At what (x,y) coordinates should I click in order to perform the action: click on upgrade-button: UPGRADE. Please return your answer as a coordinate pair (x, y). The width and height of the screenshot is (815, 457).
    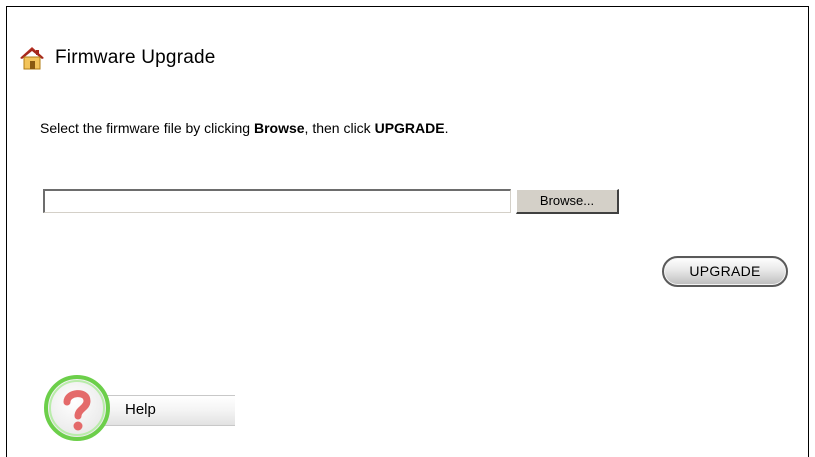
    Looking at the image, I should click on (725, 271).